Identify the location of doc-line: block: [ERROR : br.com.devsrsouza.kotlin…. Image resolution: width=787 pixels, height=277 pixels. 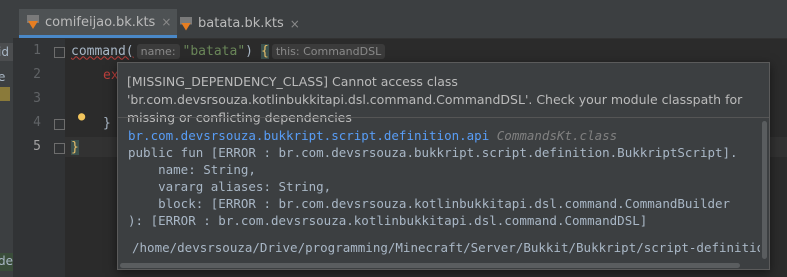
(429, 203).